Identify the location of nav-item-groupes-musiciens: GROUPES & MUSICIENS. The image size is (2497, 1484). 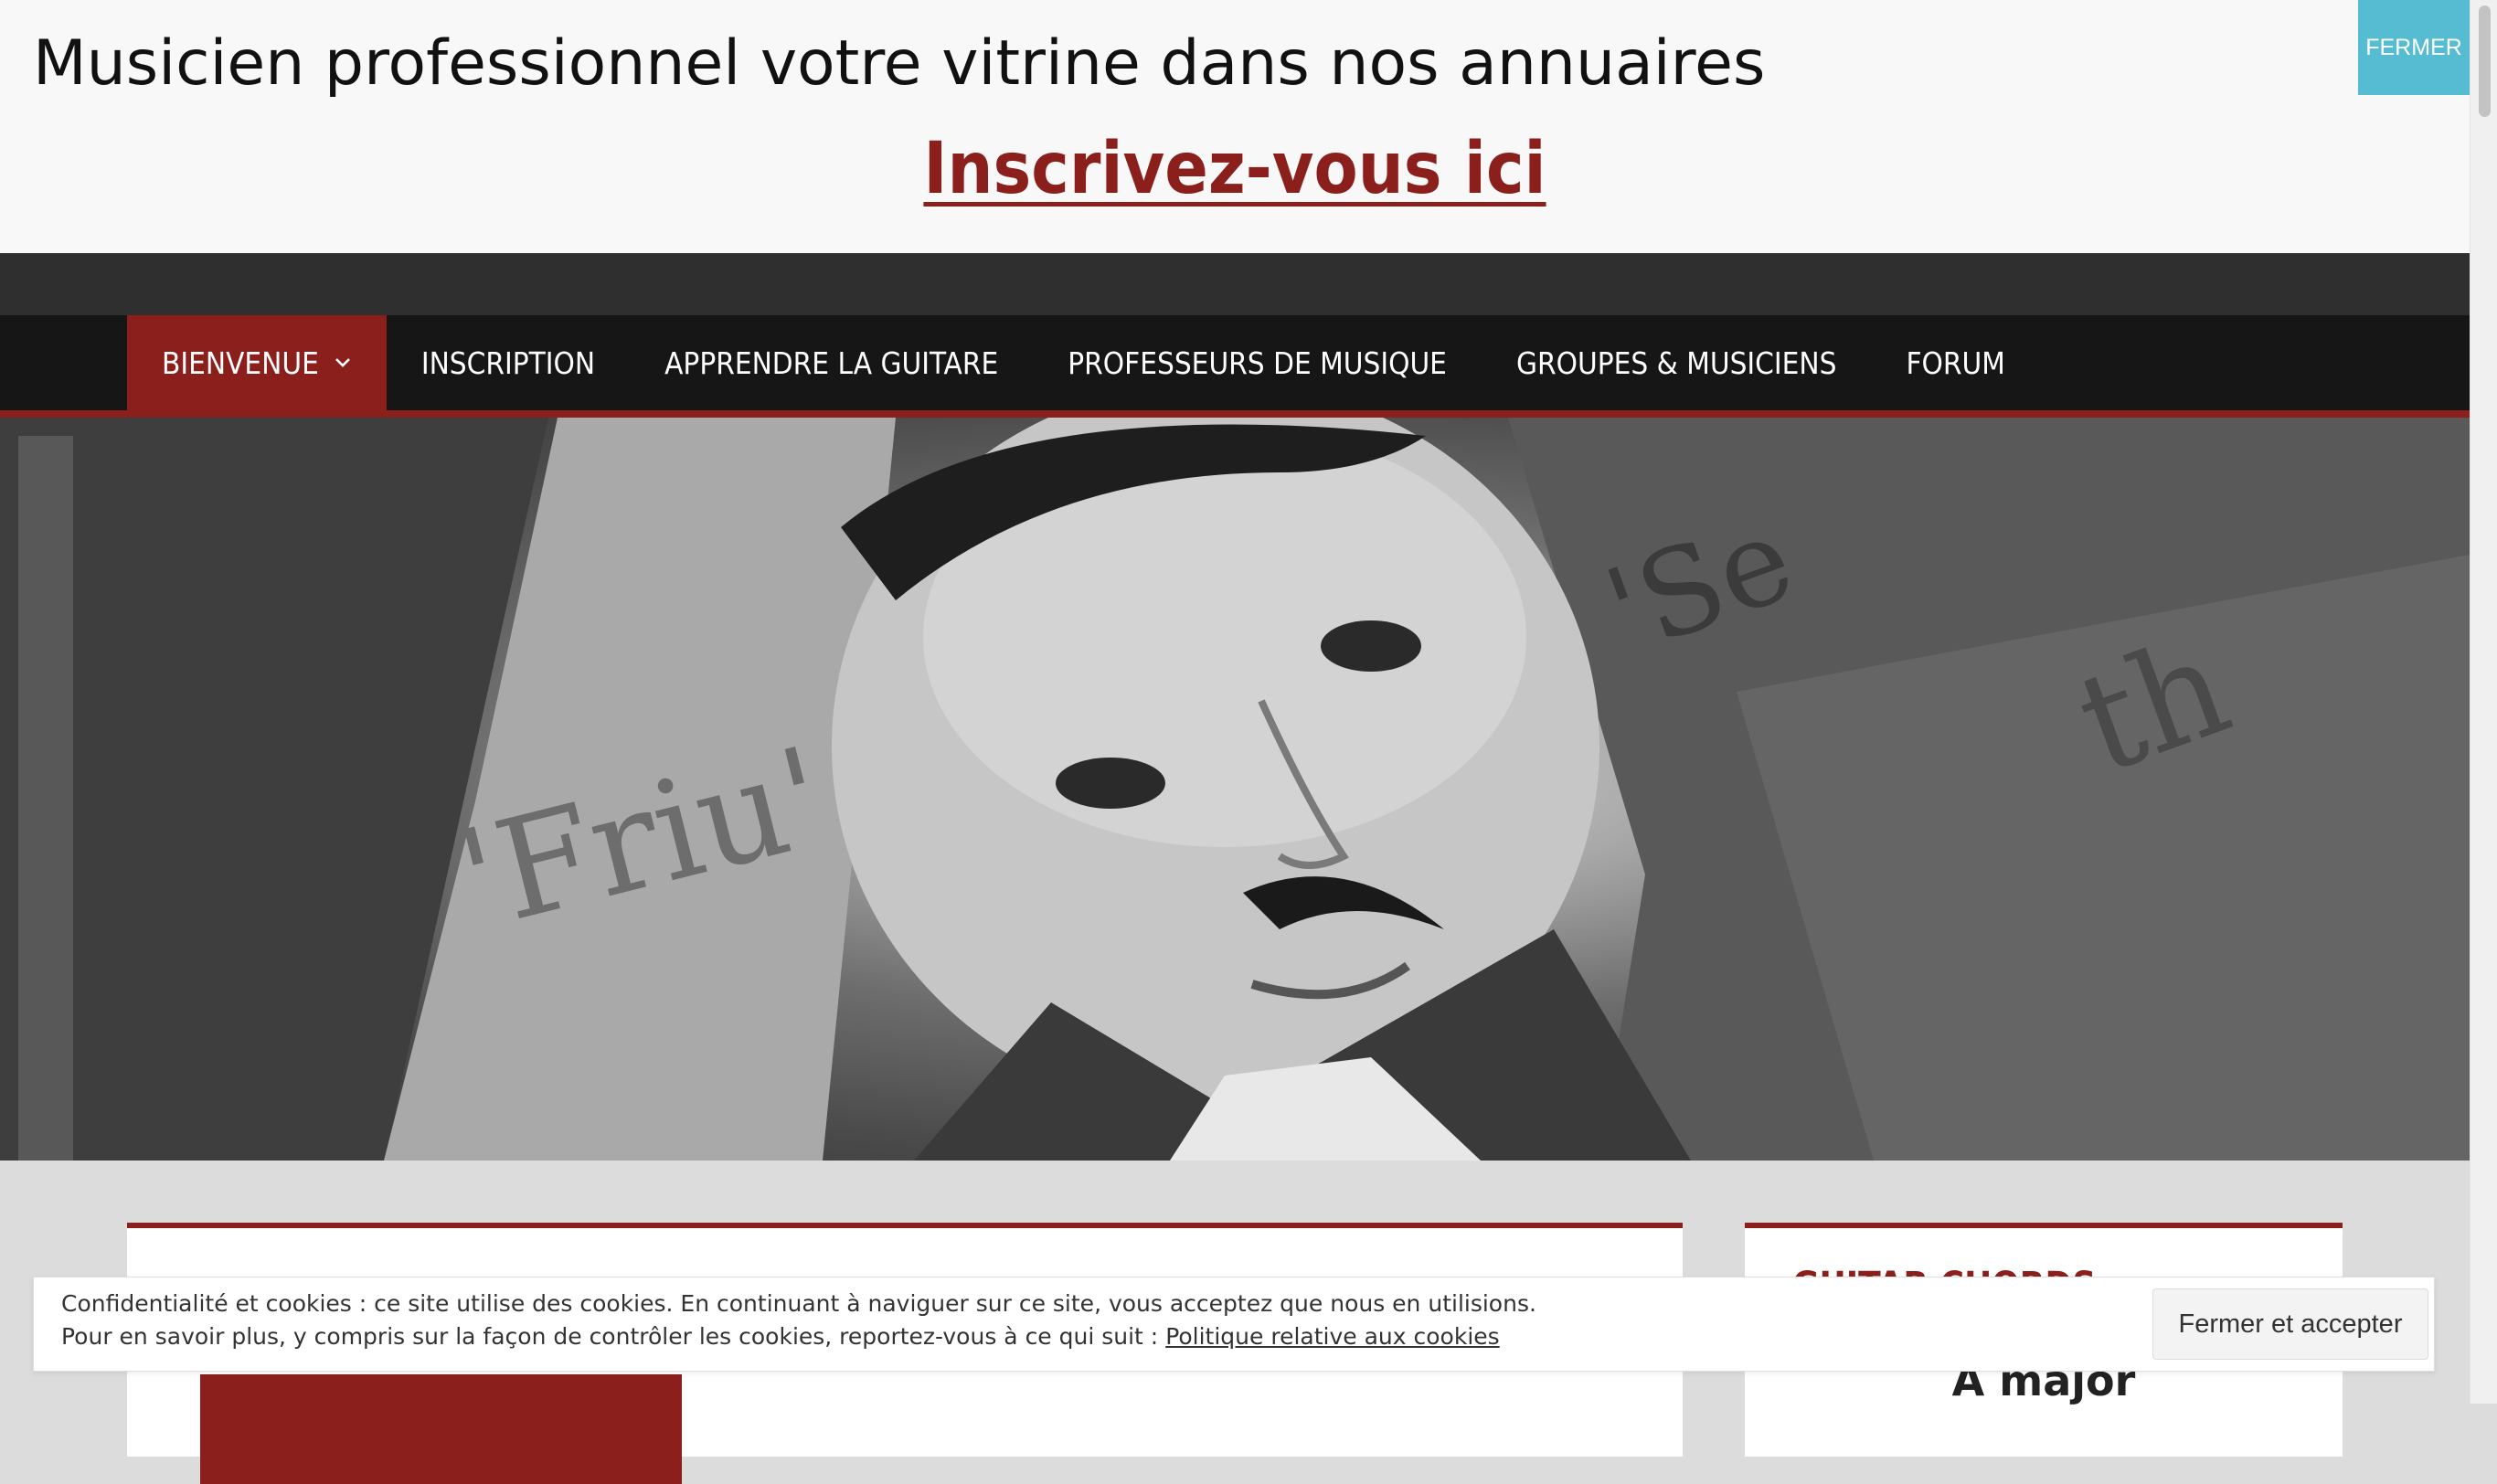
(1677, 363).